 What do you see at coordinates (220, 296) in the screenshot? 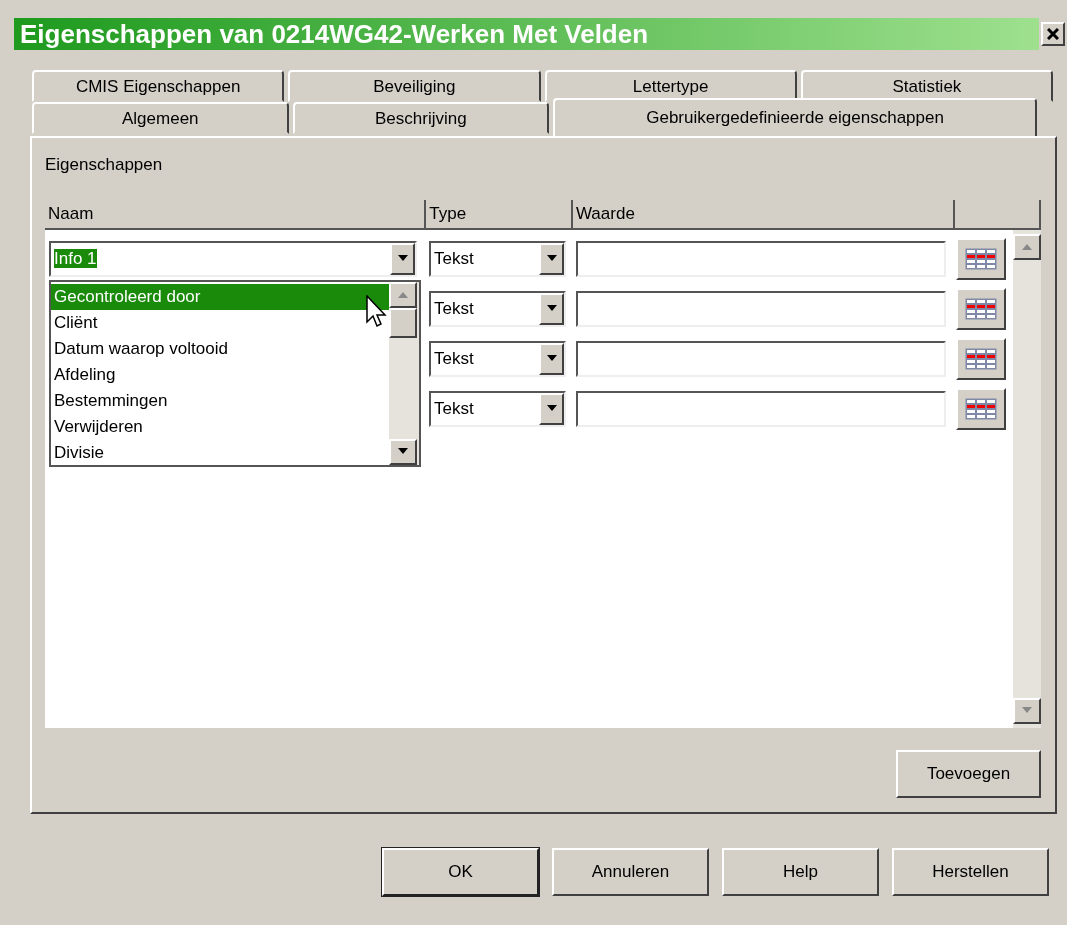
I see `dropdown-item: Gecontroleerd door` at bounding box center [220, 296].